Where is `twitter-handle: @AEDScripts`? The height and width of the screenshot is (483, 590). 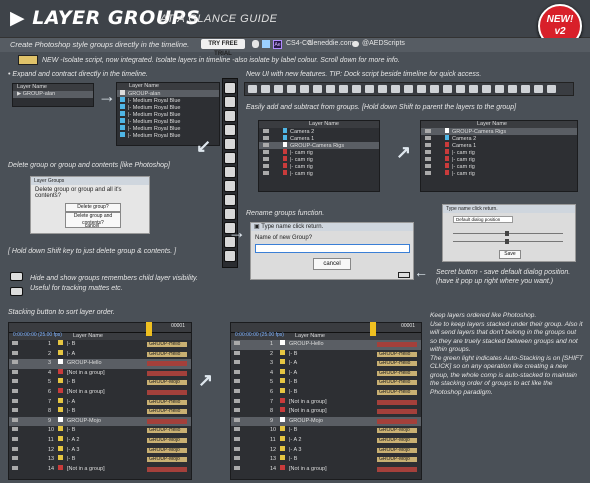 twitter-handle: @AEDScripts is located at coordinates (383, 43).